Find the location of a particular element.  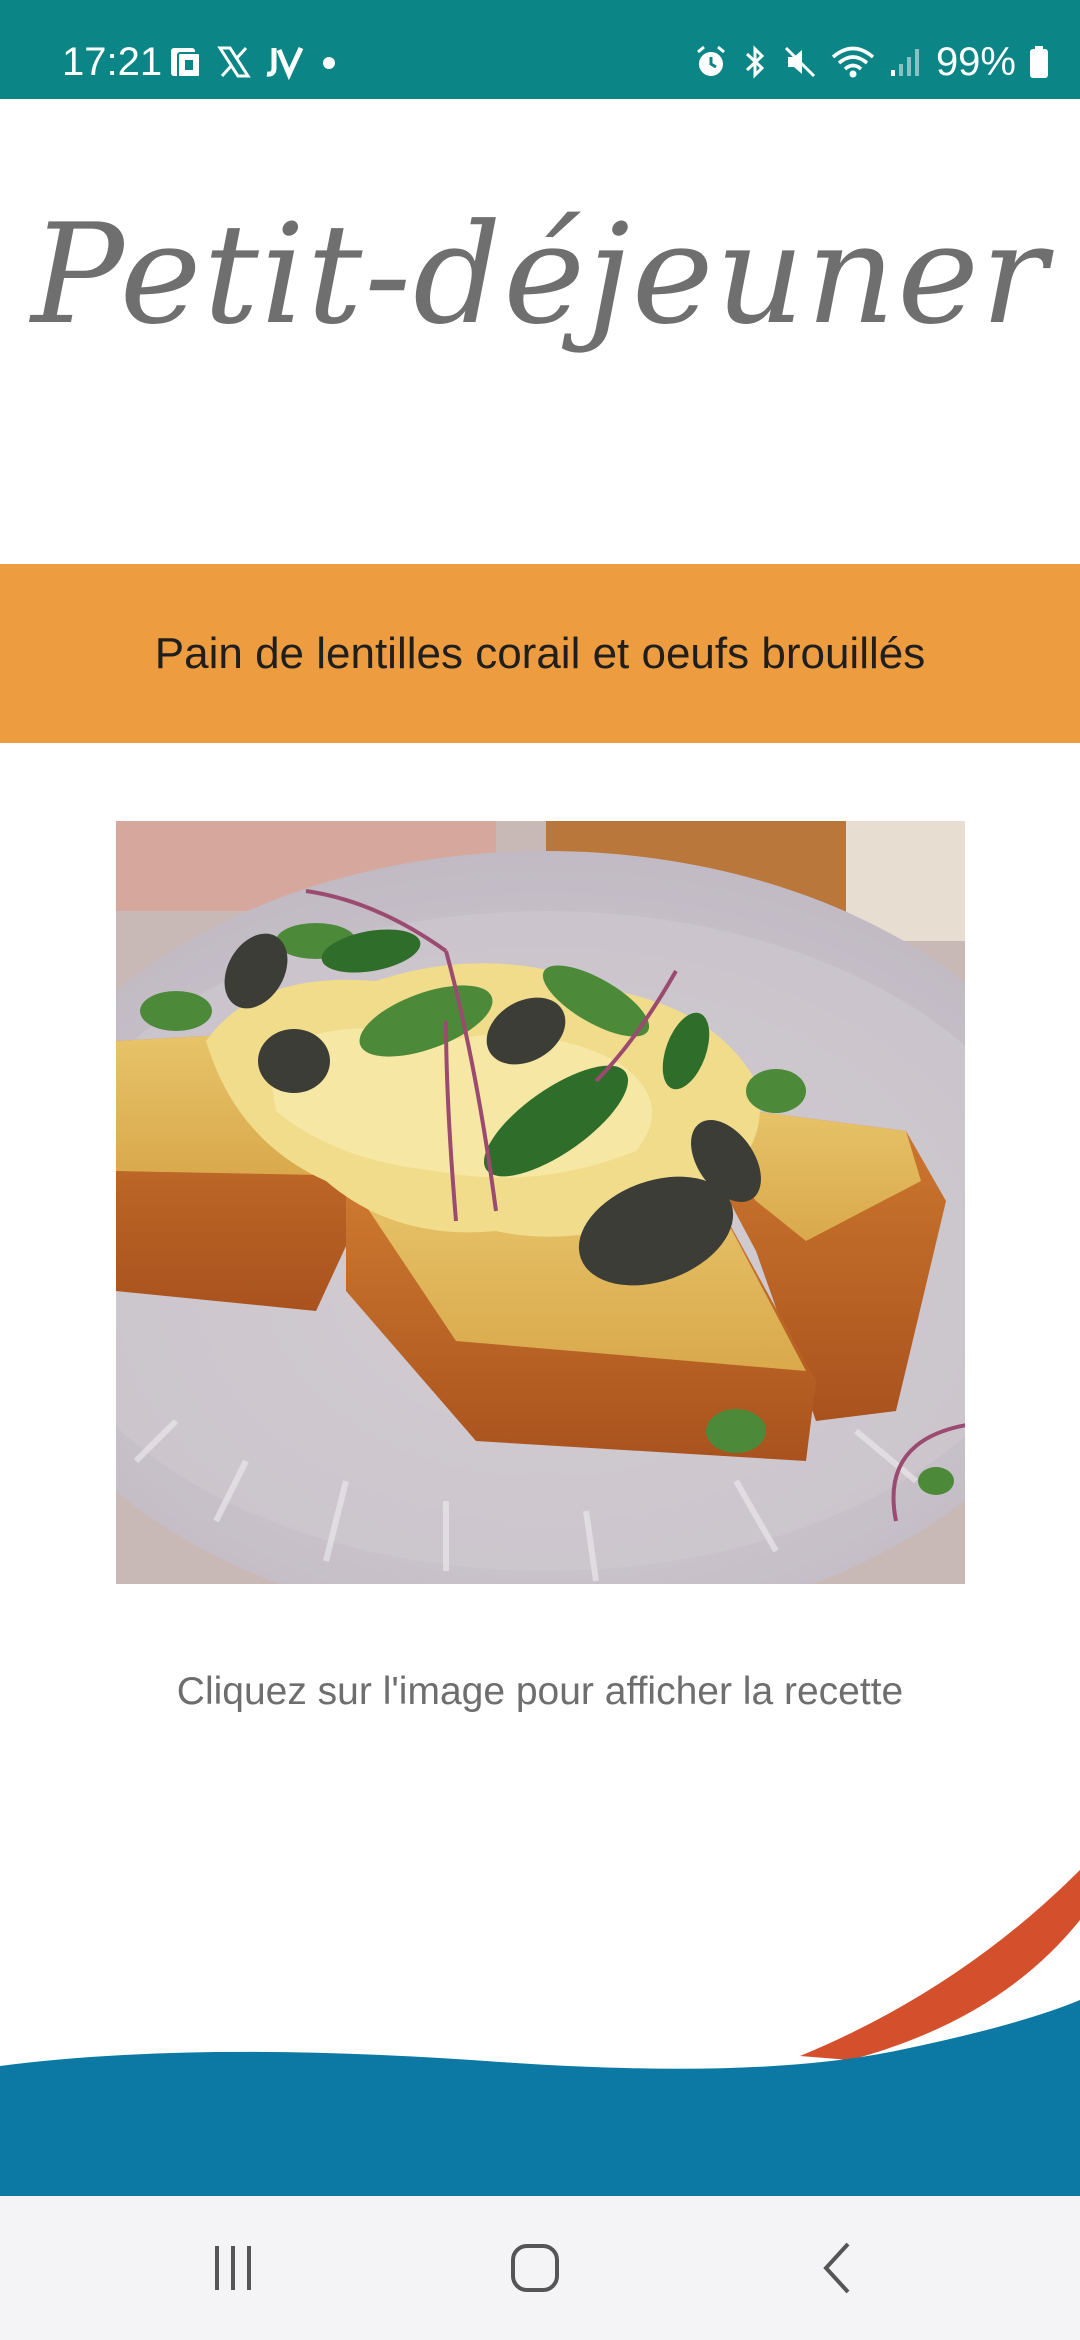

page-title: Petit-déjeuner is located at coordinates (540, 274).